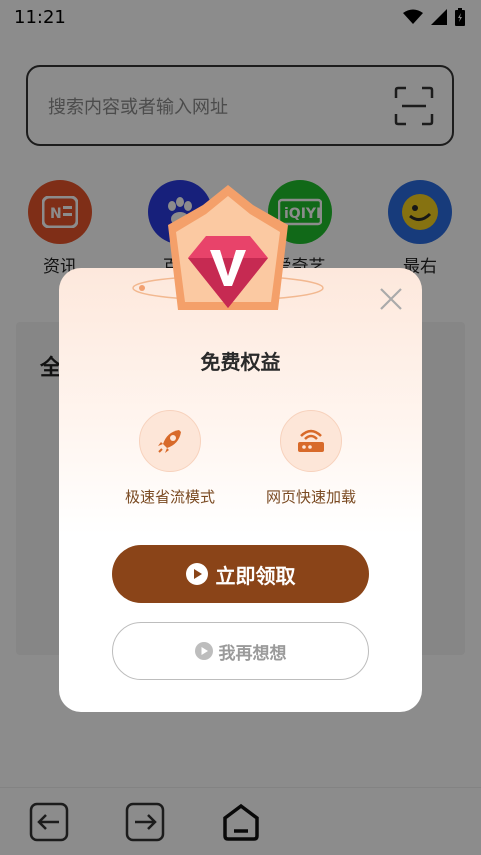 The width and height of the screenshot is (481, 855). Describe the element at coordinates (311, 441) in the screenshot. I see `router-icon` at that location.